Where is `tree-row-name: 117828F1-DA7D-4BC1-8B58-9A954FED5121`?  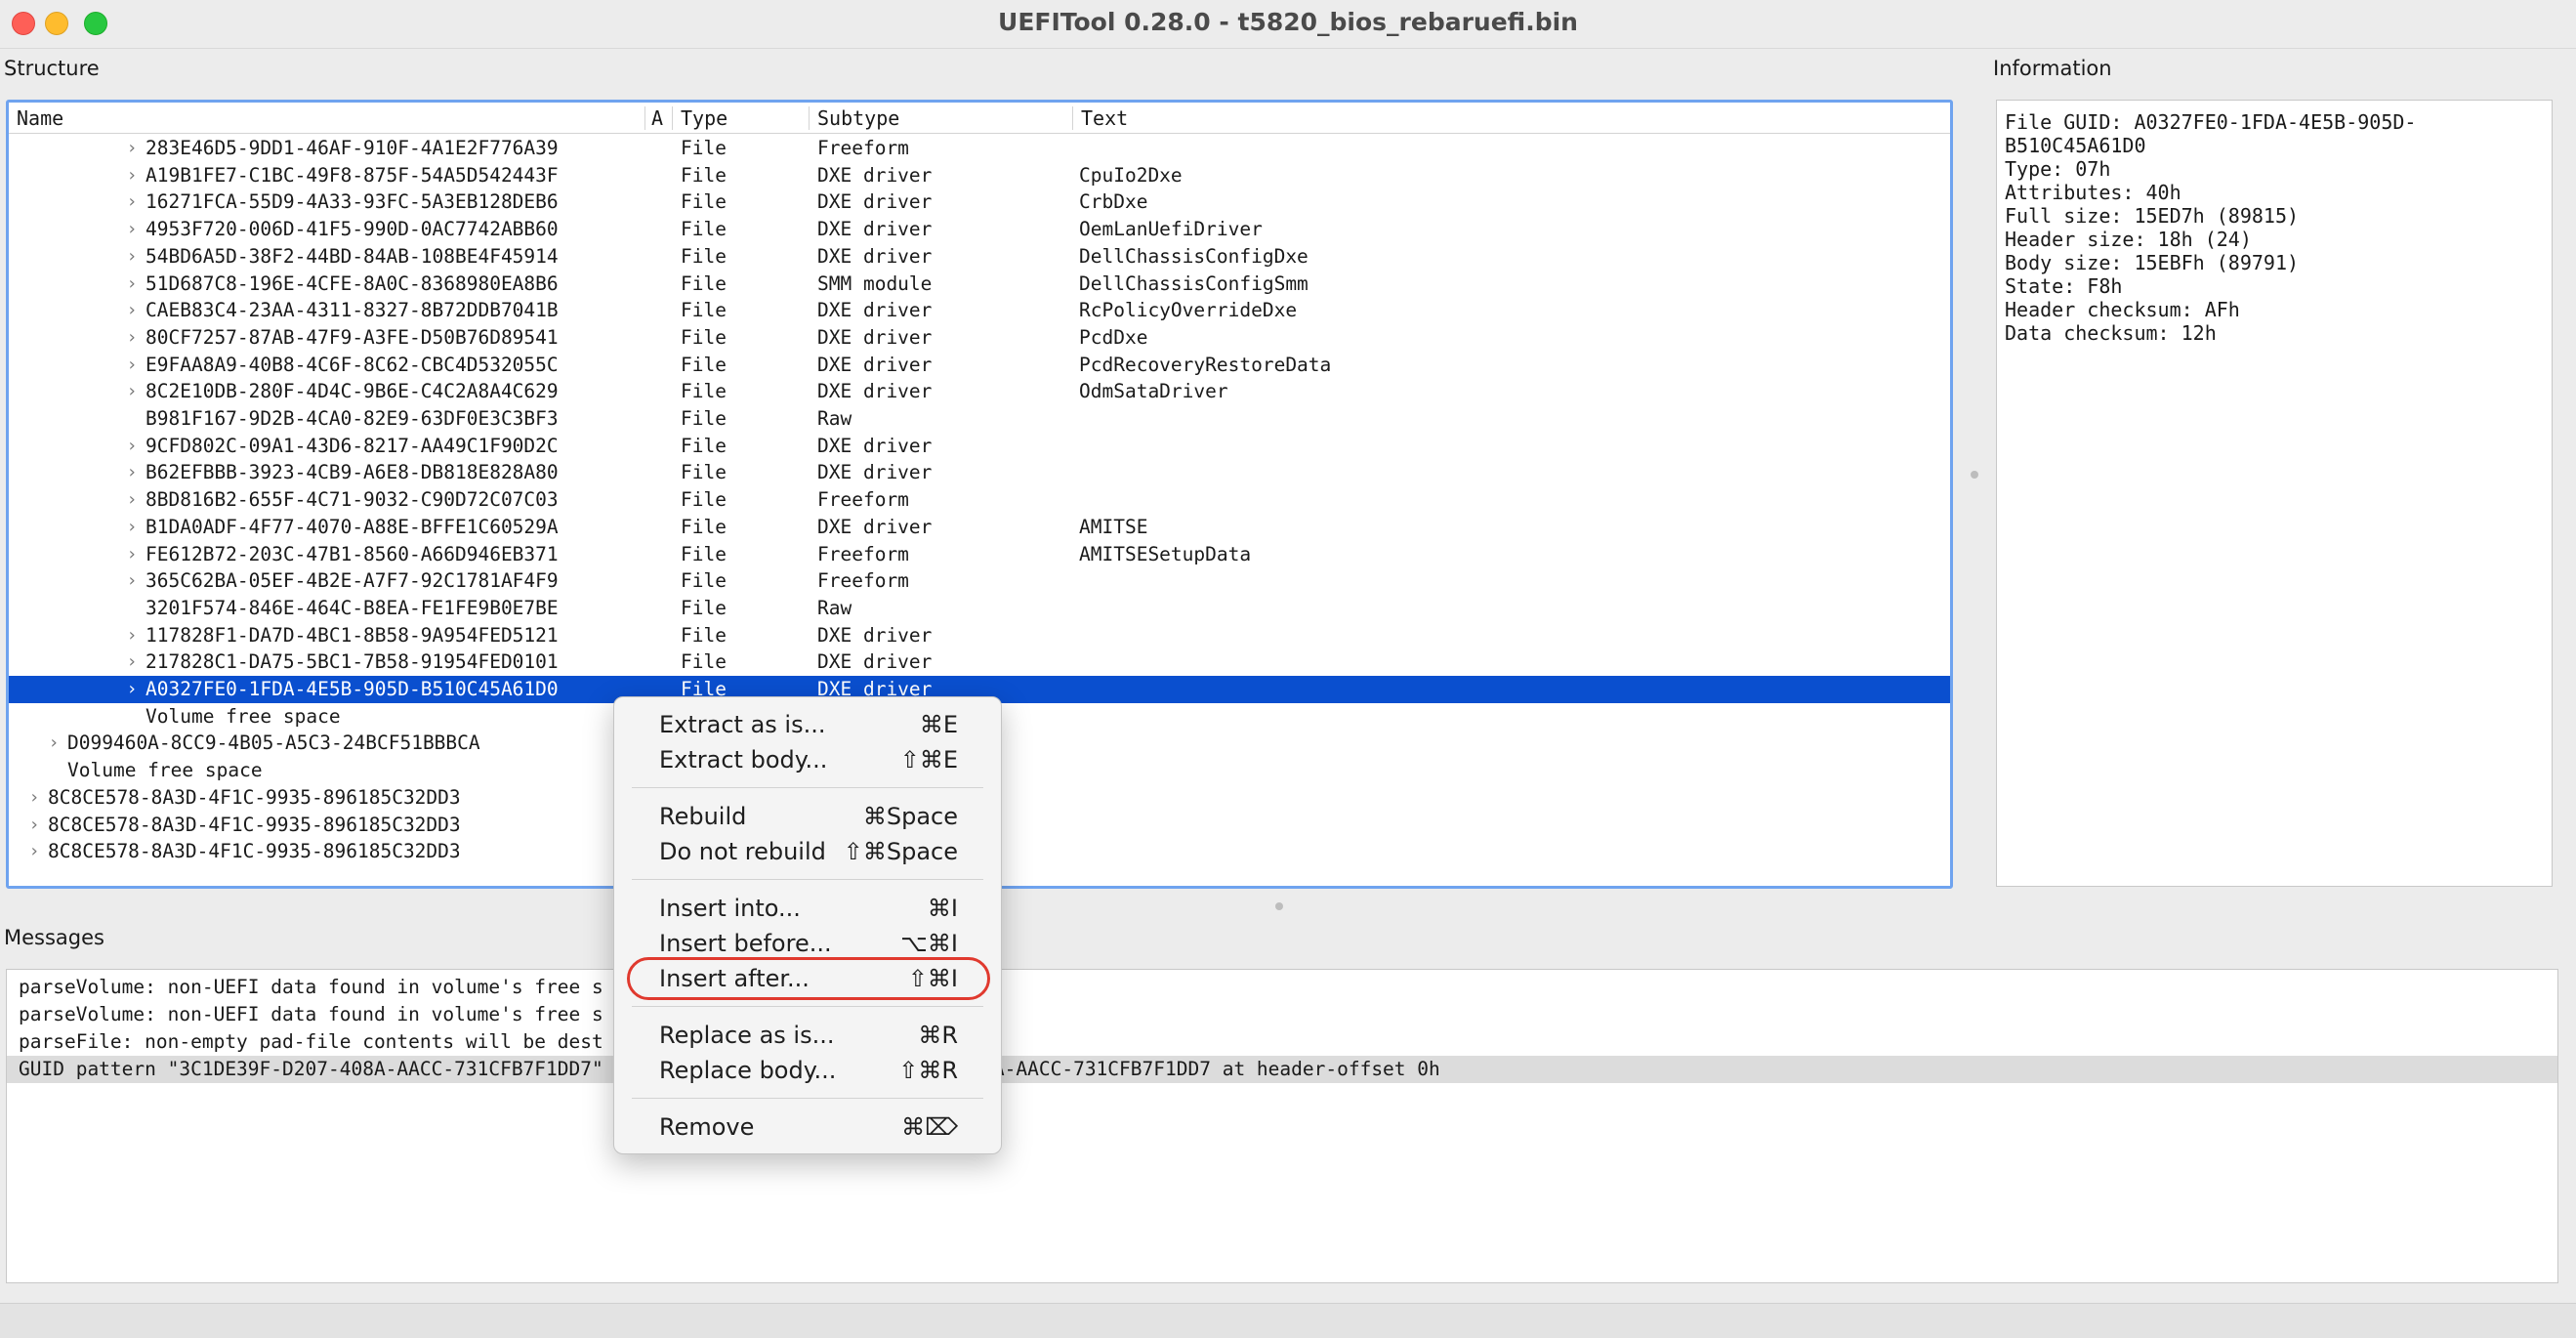 tree-row-name: 117828F1-DA7D-4BC1-8B58-9A954FED5121 is located at coordinates (352, 635).